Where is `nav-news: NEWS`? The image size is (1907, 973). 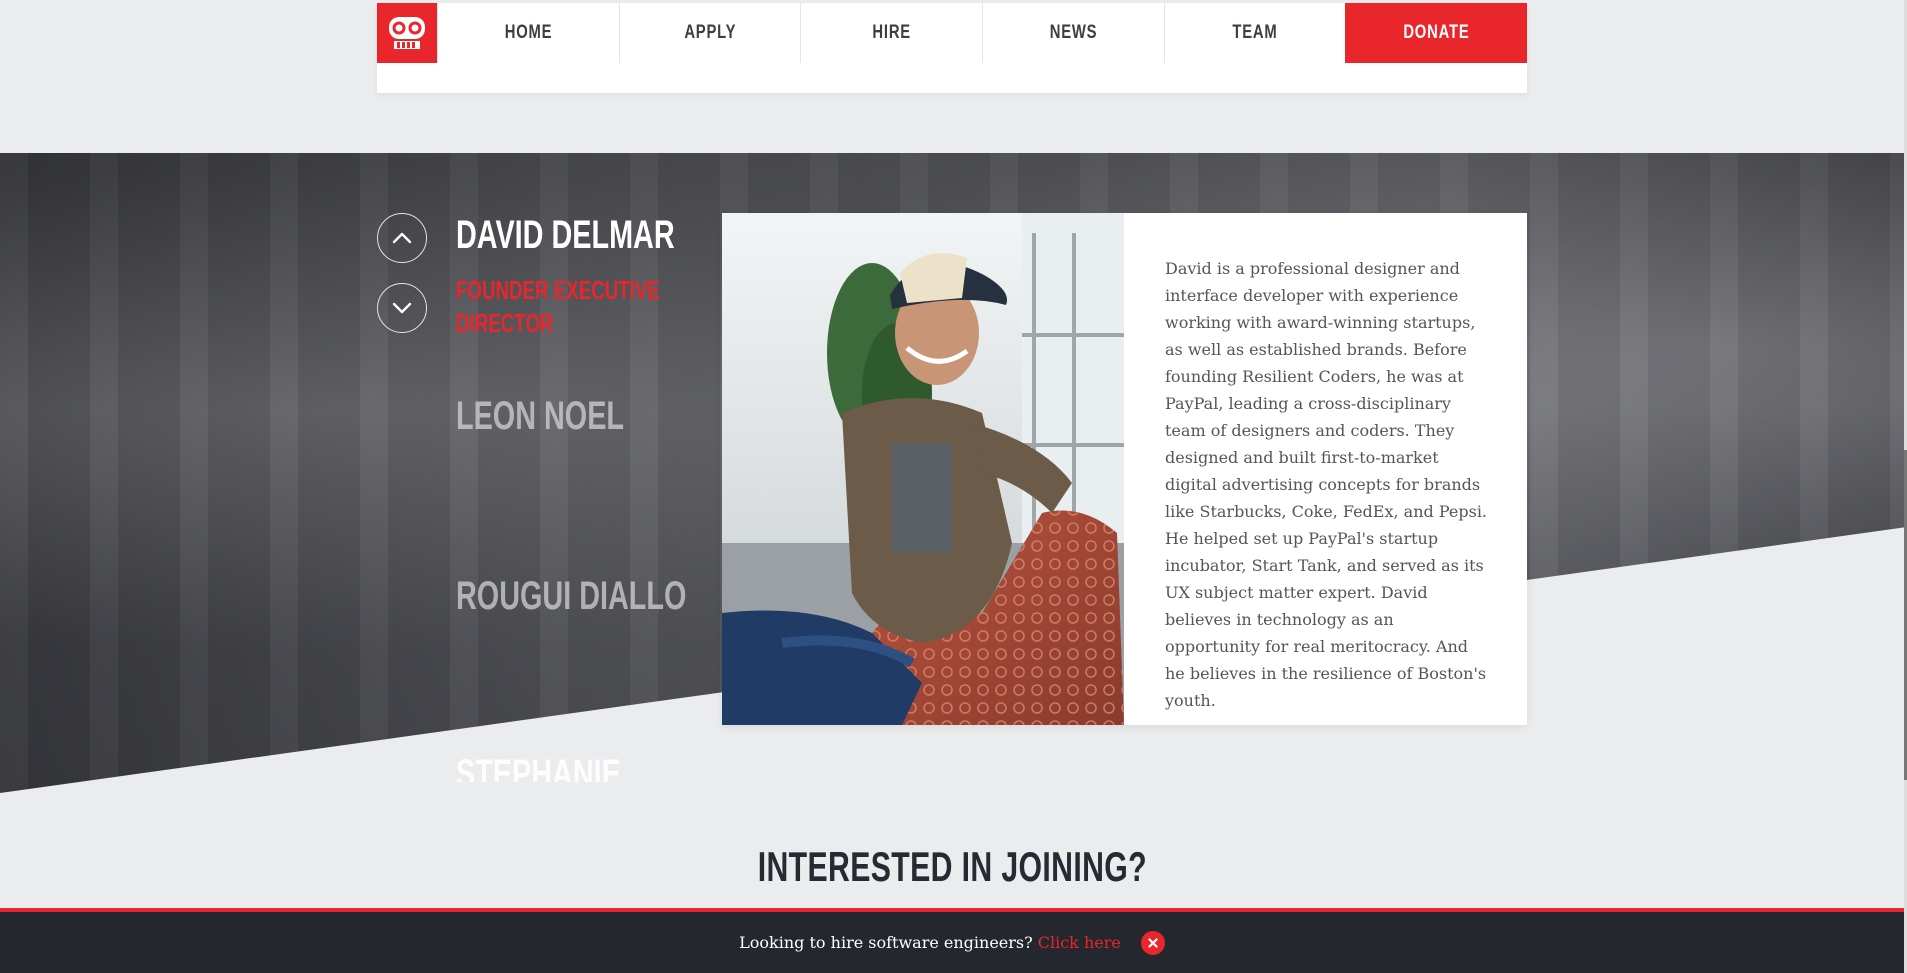
nav-news: NEWS is located at coordinates (1072, 33).